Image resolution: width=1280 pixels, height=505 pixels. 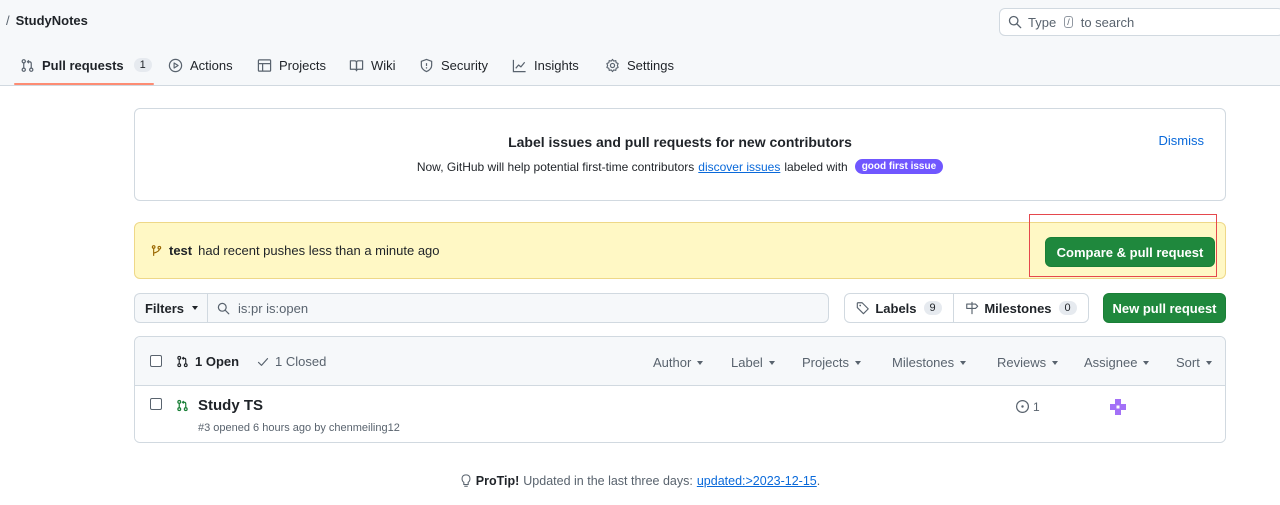 I want to click on author-filter-label: Author, so click(x=672, y=362).